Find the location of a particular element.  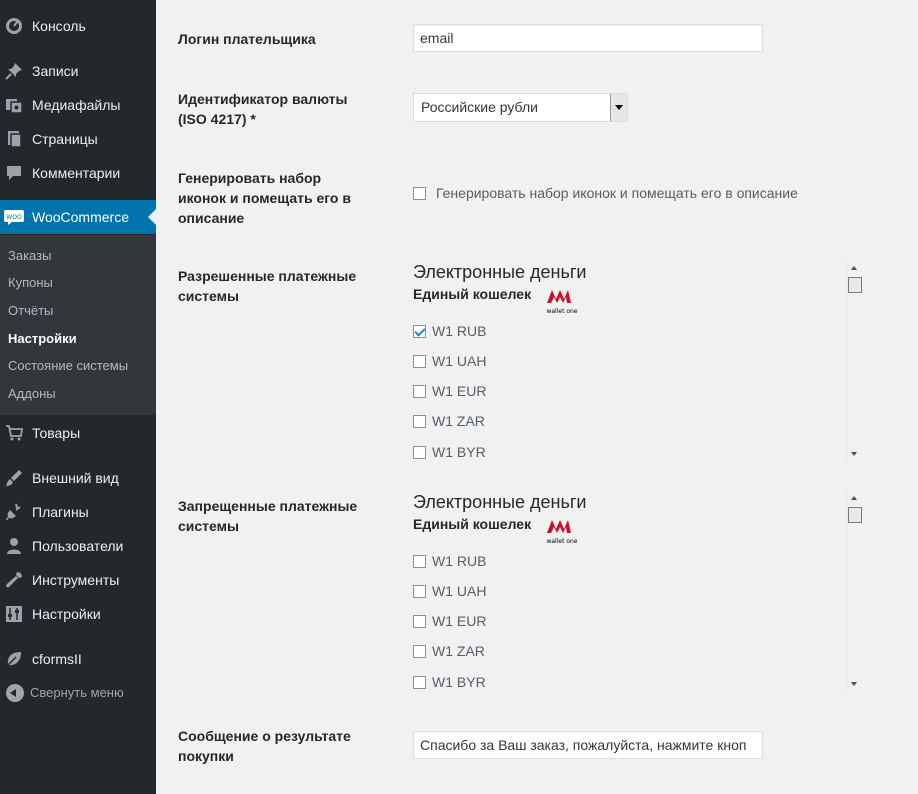

forbidden-checkbox-label: W1 RUB is located at coordinates (459, 561).